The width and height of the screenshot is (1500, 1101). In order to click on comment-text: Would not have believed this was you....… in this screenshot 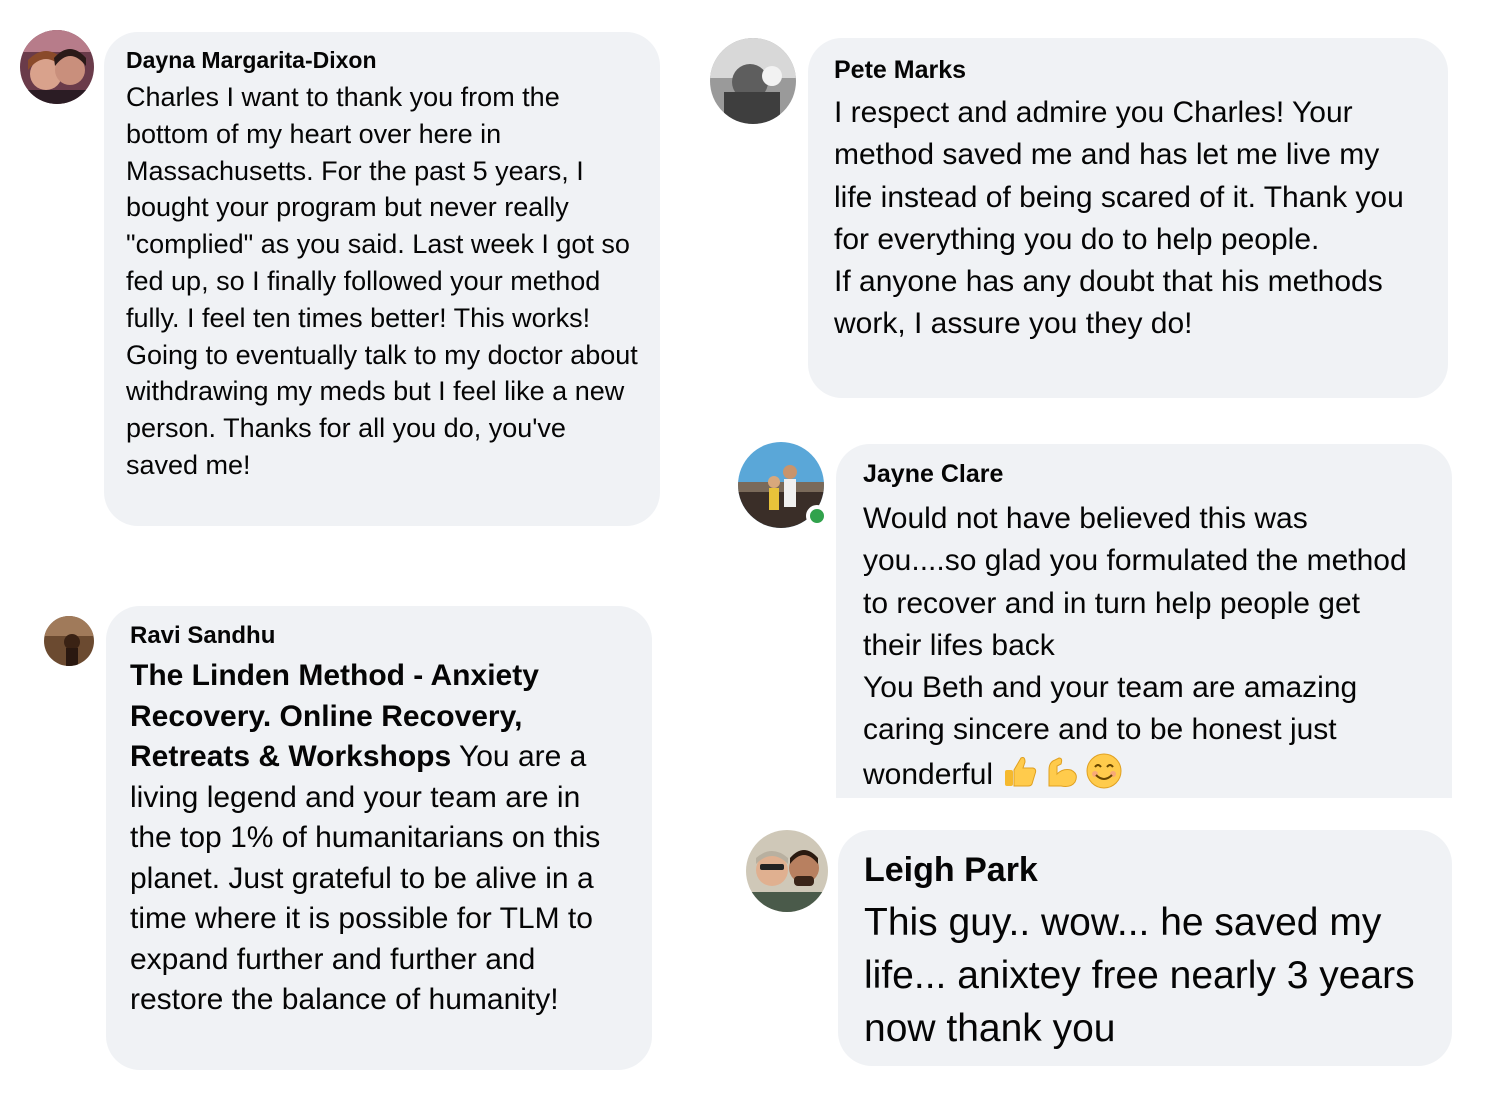, I will do `click(1144, 647)`.